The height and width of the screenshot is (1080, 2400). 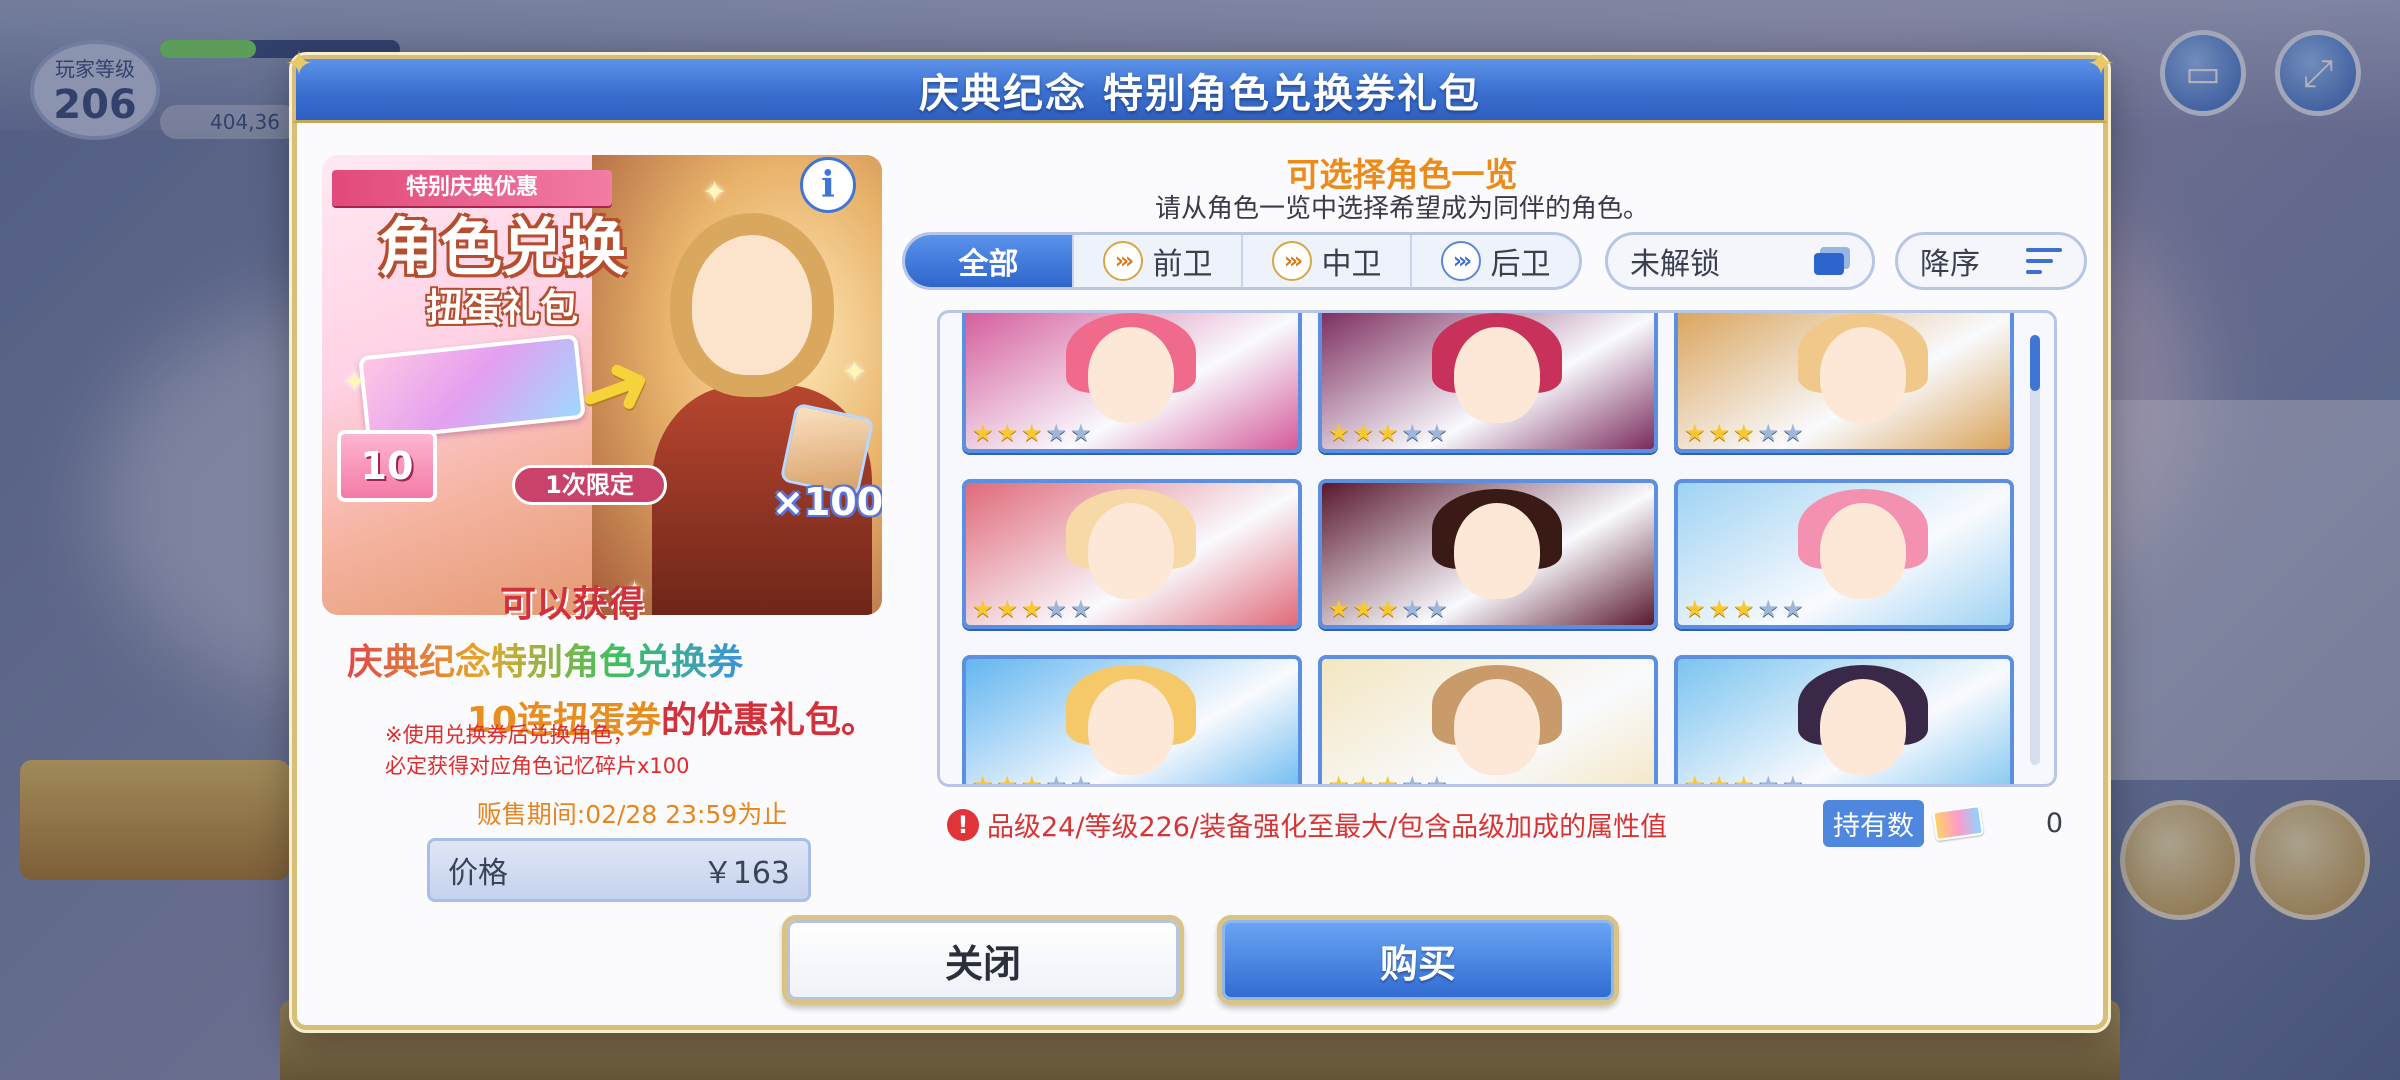 What do you see at coordinates (828, 185) in the screenshot?
I see `info-button: i` at bounding box center [828, 185].